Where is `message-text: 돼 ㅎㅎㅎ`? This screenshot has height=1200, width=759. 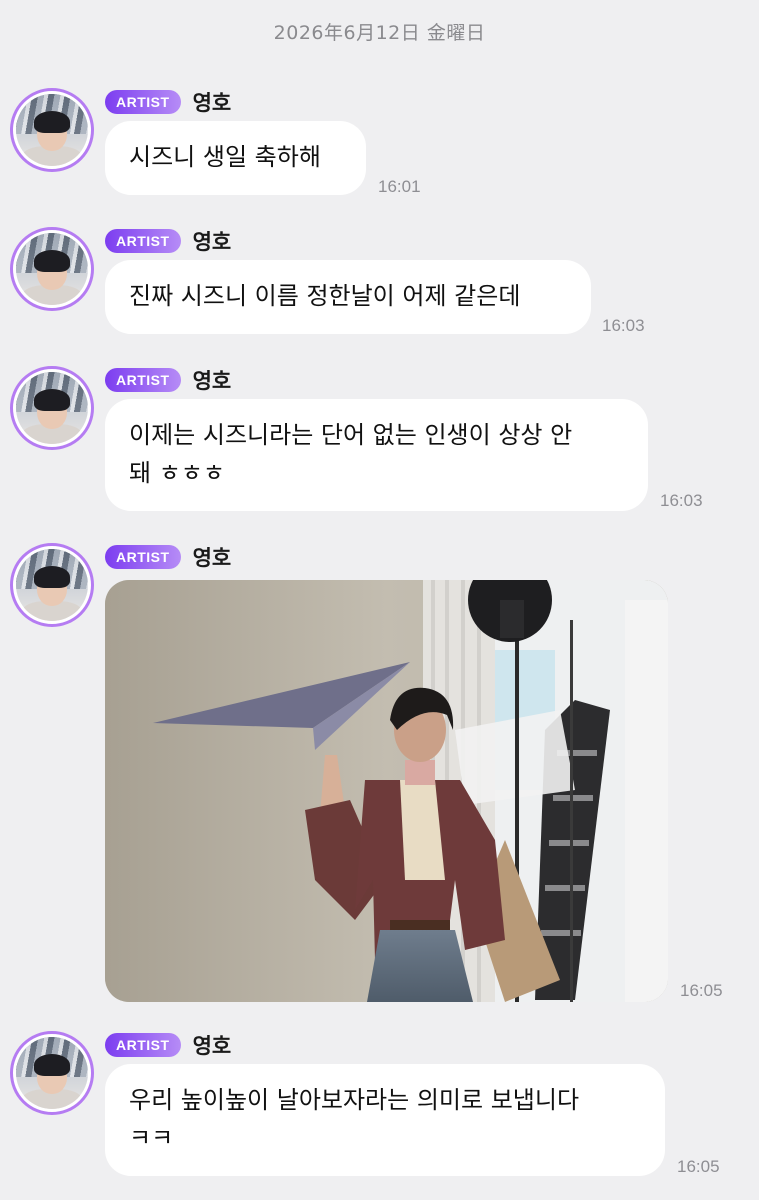 message-text: 돼 ㅎㅎㅎ is located at coordinates (177, 473).